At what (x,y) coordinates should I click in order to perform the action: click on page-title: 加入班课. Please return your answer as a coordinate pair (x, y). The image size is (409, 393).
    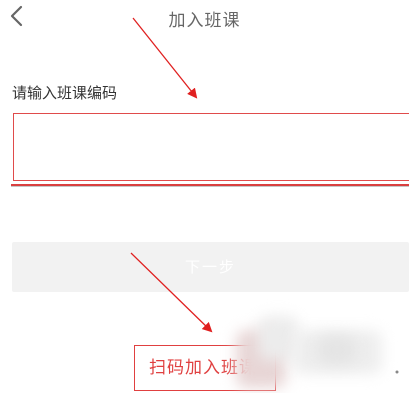
    Looking at the image, I should click on (204, 21).